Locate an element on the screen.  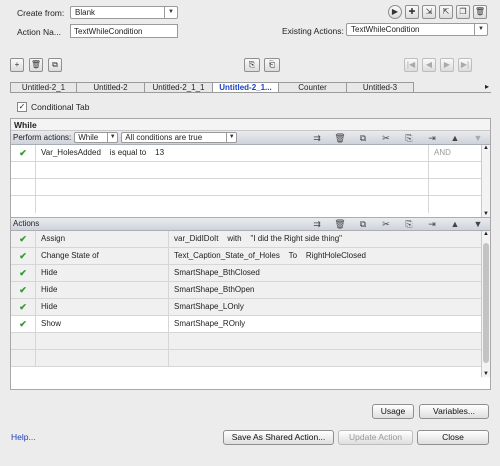
conditions-list: ✔ Var_HolesAdded is equal to 13 AND is located at coordinates (246, 181).